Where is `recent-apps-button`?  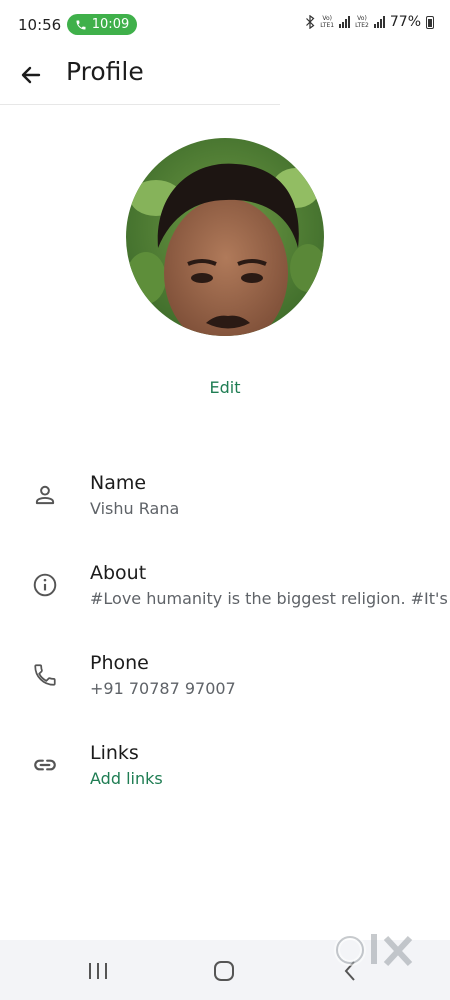 recent-apps-button is located at coordinates (98, 971).